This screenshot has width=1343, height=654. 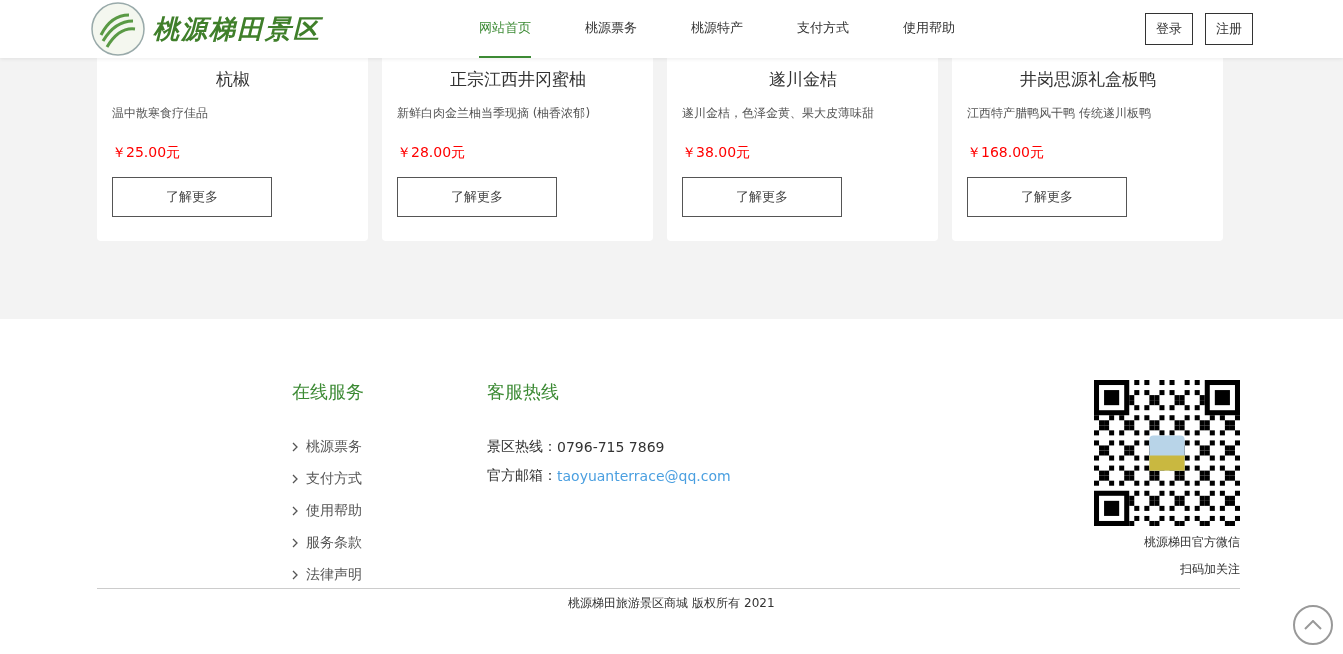 What do you see at coordinates (1087, 79) in the screenshot?
I see `product-name: 井岗思源礼盒板鸭` at bounding box center [1087, 79].